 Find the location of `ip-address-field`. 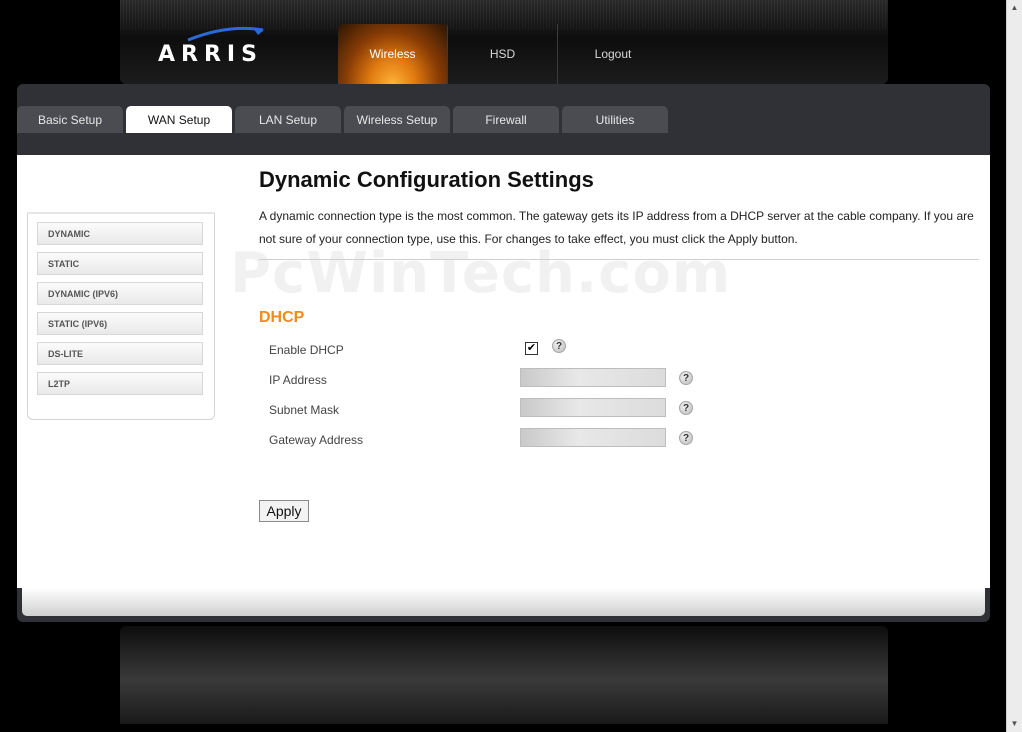

ip-address-field is located at coordinates (593, 377).